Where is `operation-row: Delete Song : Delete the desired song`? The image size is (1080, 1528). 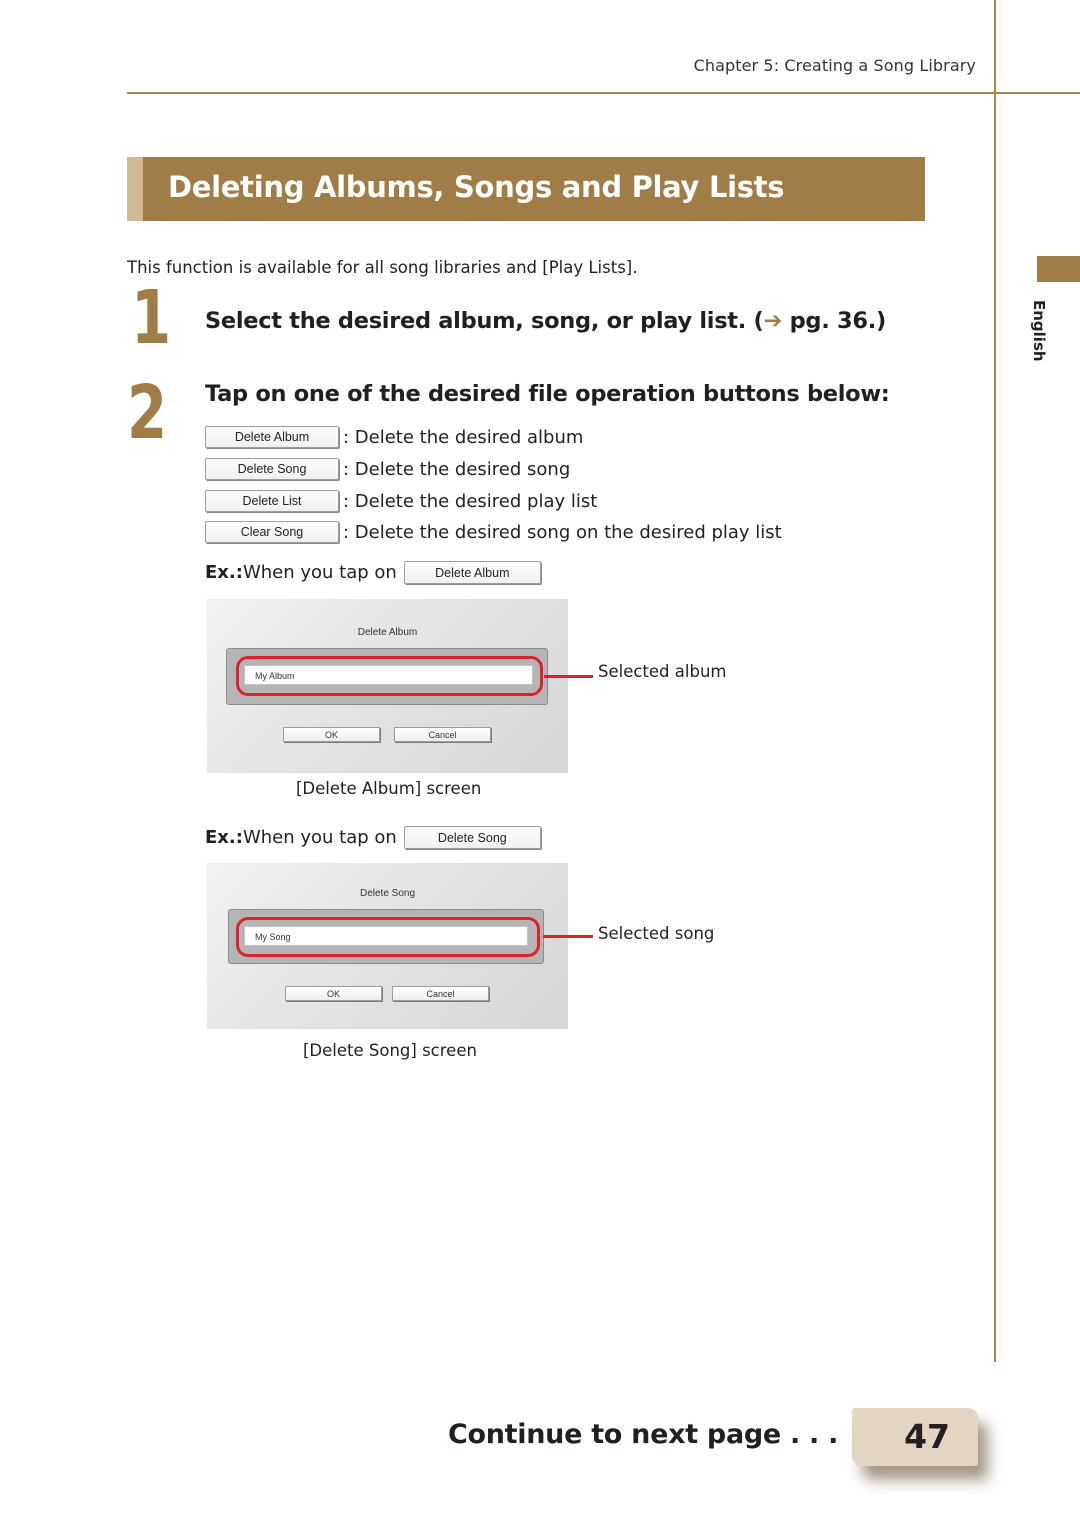 operation-row: Delete Song : Delete the desired song is located at coordinates (387, 469).